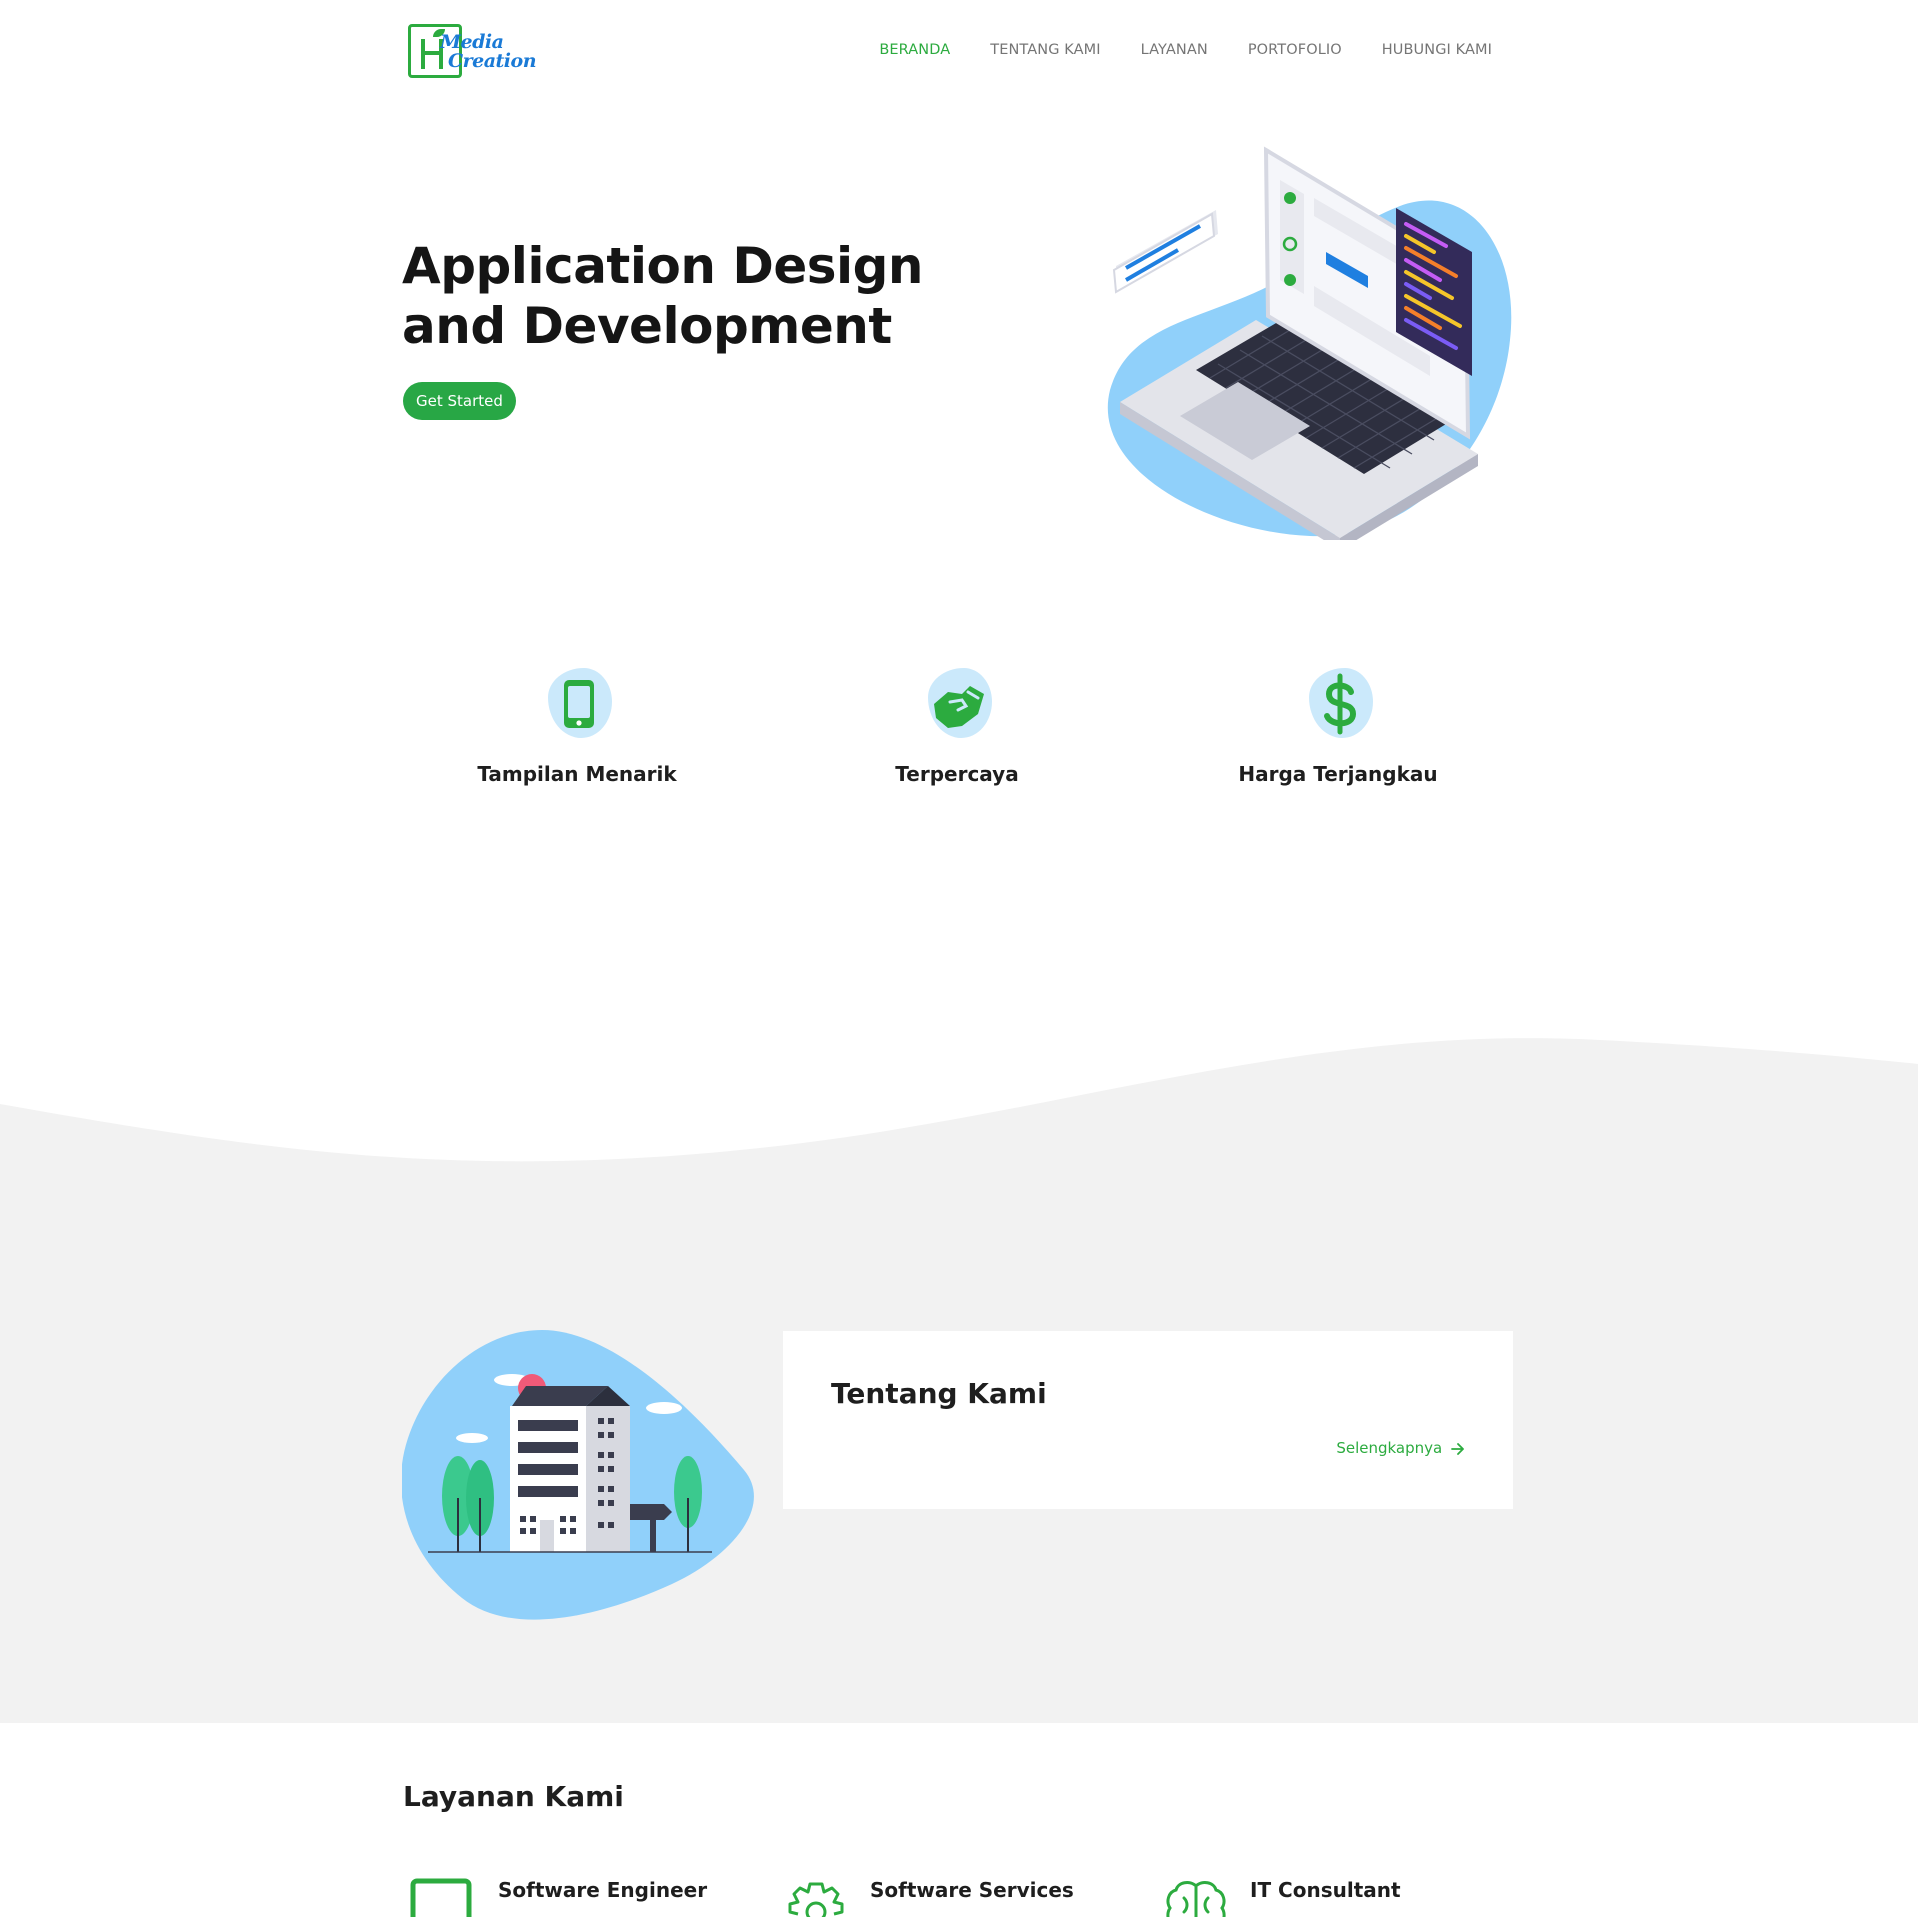 Image resolution: width=1918 pixels, height=1917 pixels. I want to click on hero-title: Application Design and Development, so click(682, 296).